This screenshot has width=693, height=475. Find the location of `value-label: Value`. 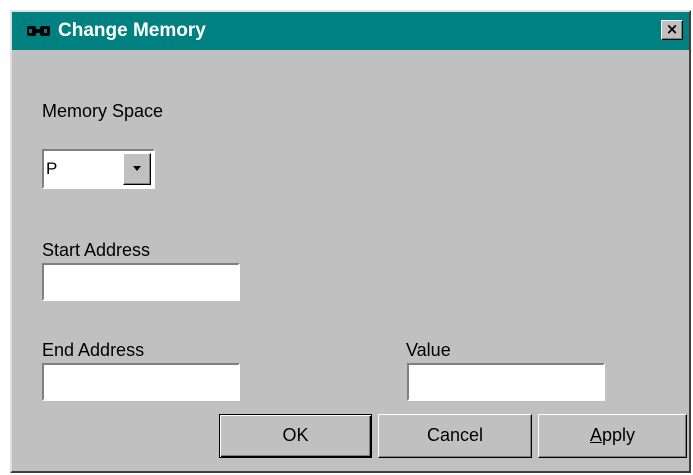

value-label: Value is located at coordinates (428, 350).